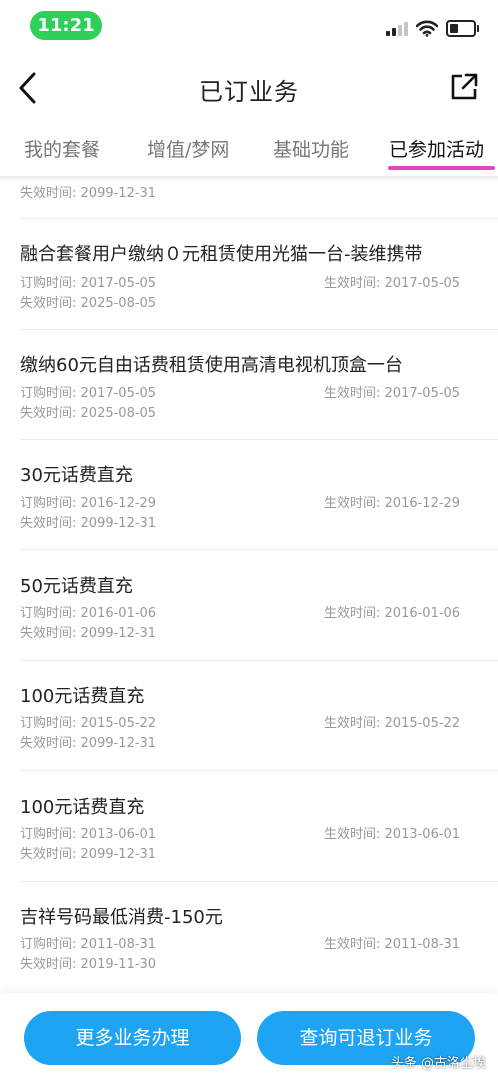  I want to click on battery-icon, so click(462, 28).